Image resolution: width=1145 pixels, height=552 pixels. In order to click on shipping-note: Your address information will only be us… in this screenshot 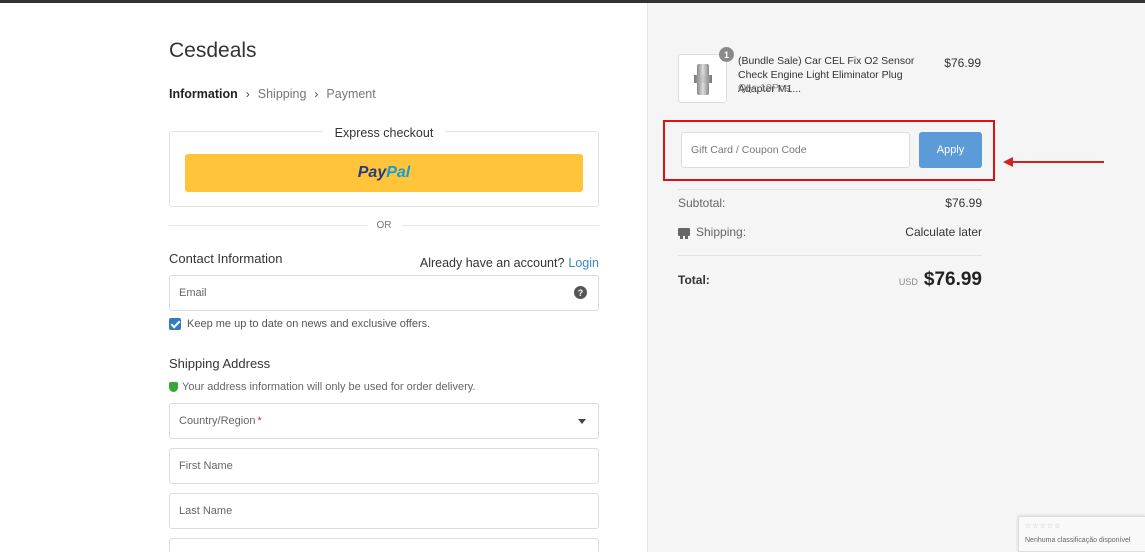, I will do `click(322, 387)`.